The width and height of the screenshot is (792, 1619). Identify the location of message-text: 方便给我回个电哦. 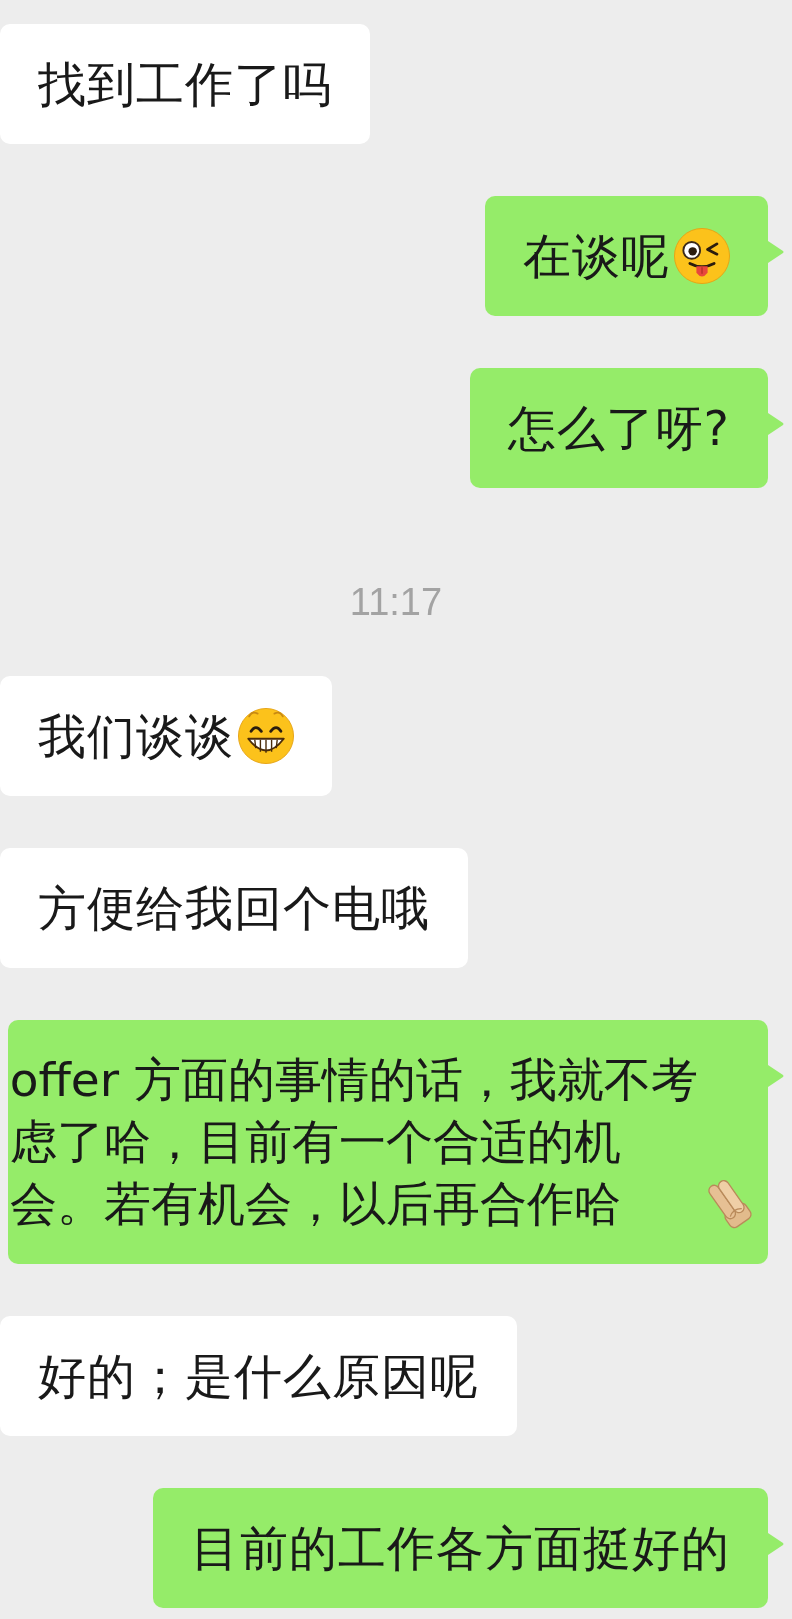
(234, 908).